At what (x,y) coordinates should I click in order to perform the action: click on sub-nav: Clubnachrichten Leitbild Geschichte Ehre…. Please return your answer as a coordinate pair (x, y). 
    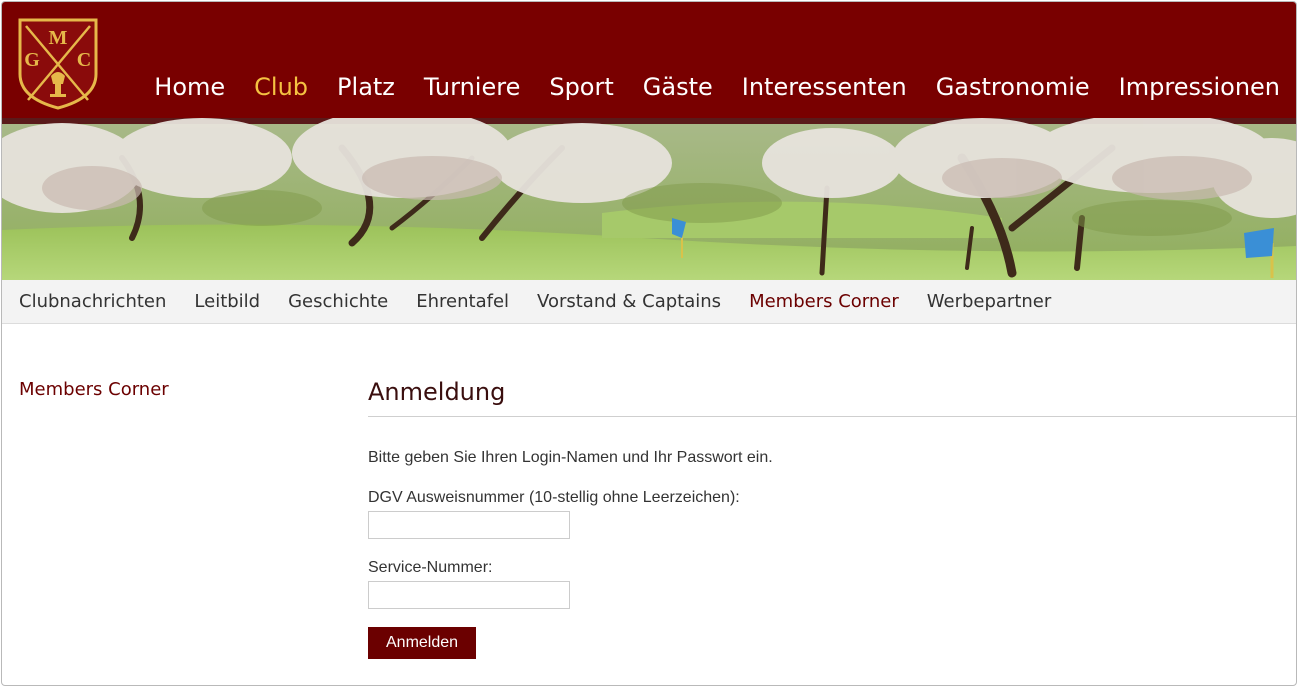
    Looking at the image, I should click on (649, 302).